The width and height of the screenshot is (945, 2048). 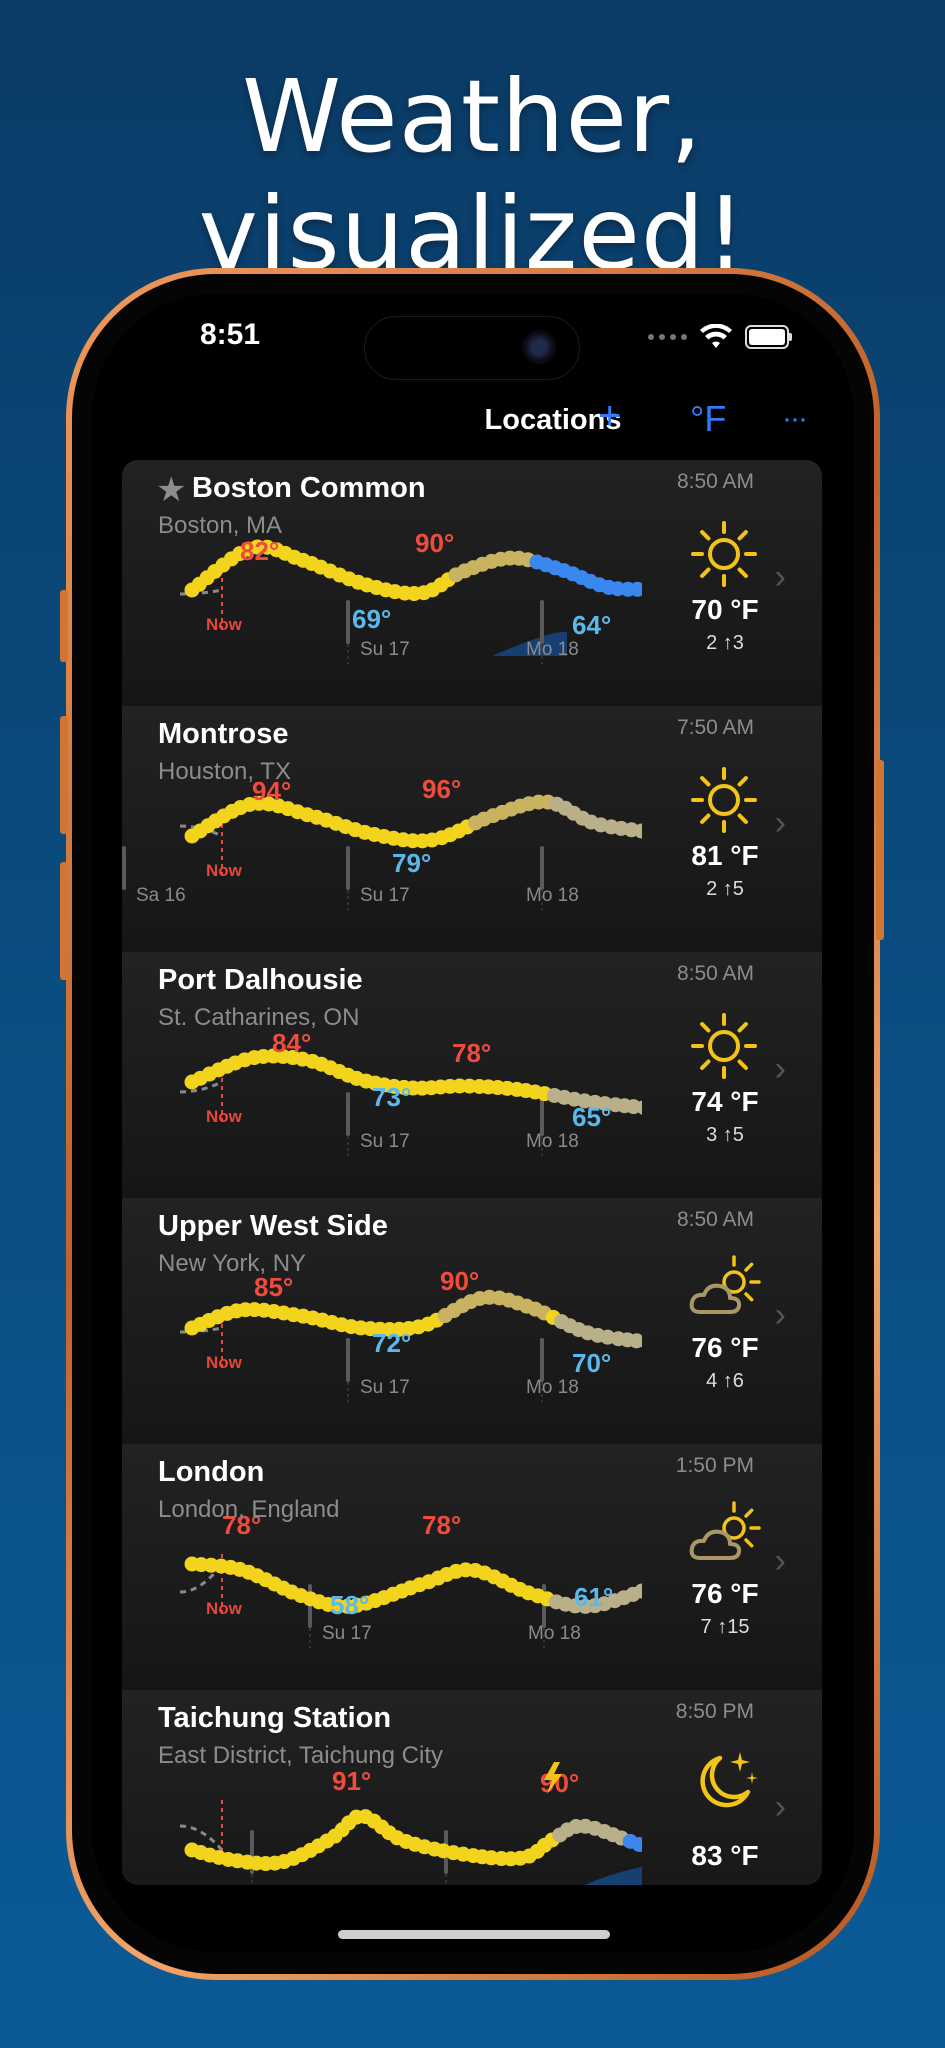 I want to click on high-label: 82°, so click(x=259, y=551).